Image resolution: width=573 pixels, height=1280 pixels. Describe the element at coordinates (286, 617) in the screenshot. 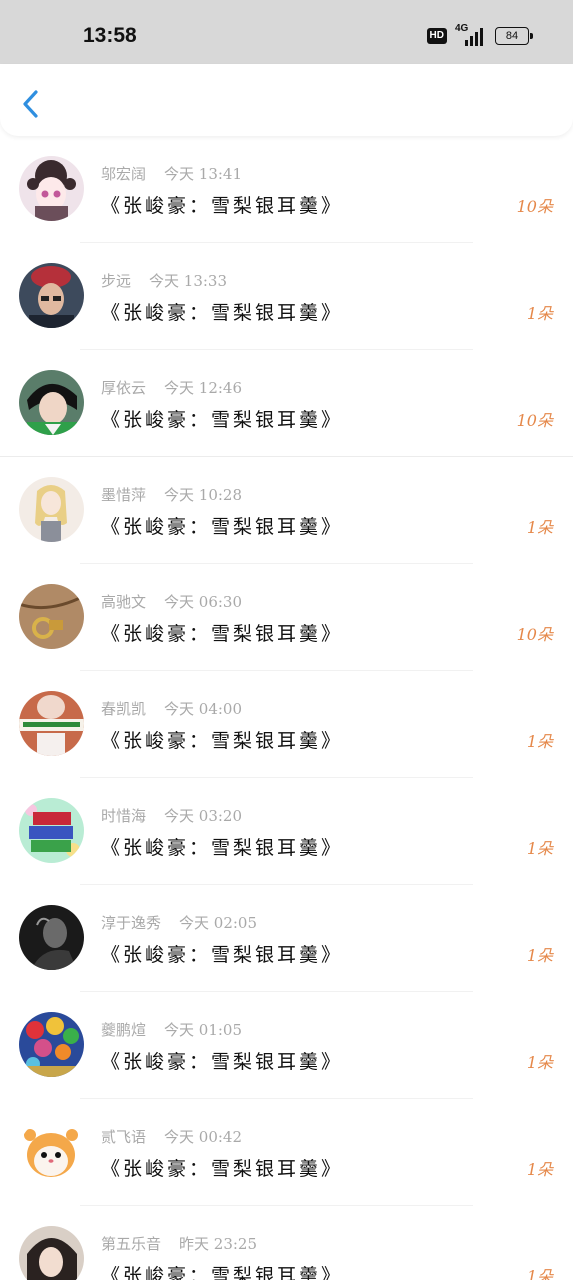

I see `list-item: 高驰文 今天 06:30 《张峻豪：雪梨银耳羹》 10朵` at that location.